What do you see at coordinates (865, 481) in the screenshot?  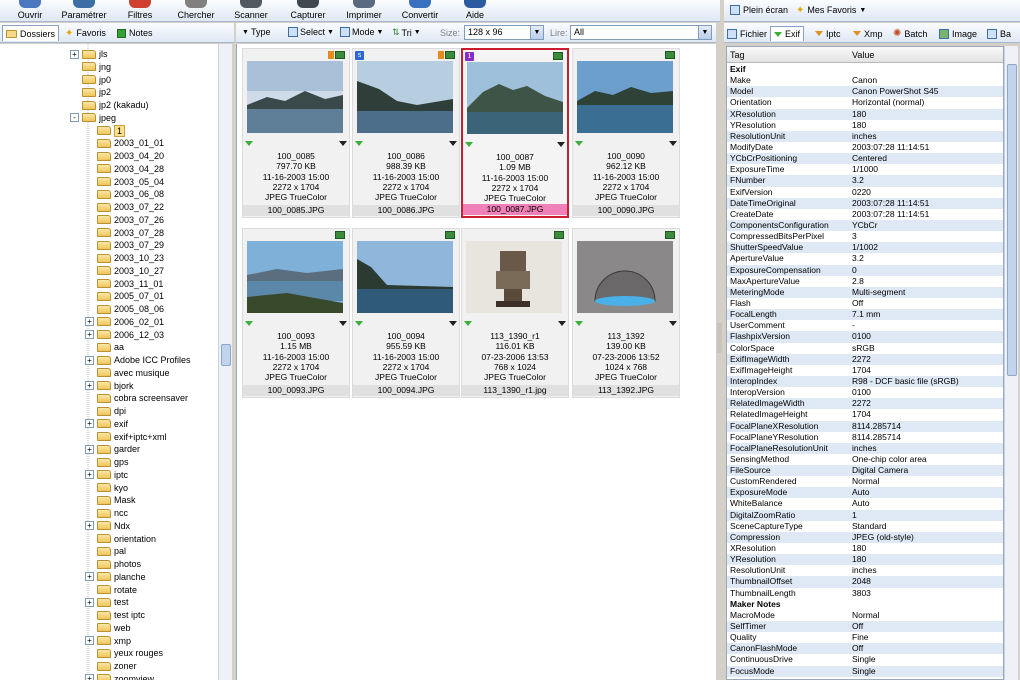 I see `exif-row: CustomRendered Normal` at bounding box center [865, 481].